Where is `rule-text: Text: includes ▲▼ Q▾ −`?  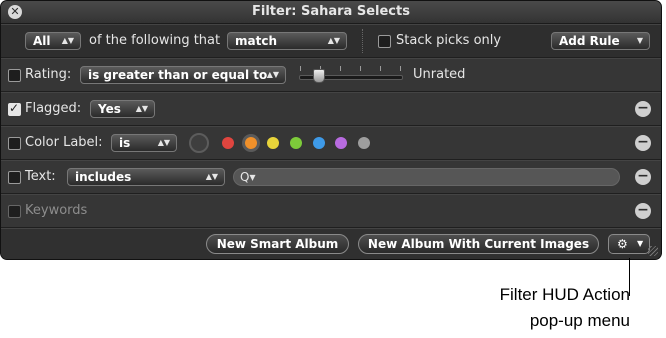
rule-text: Text: includes ▲▼ Q▾ − is located at coordinates (331, 177).